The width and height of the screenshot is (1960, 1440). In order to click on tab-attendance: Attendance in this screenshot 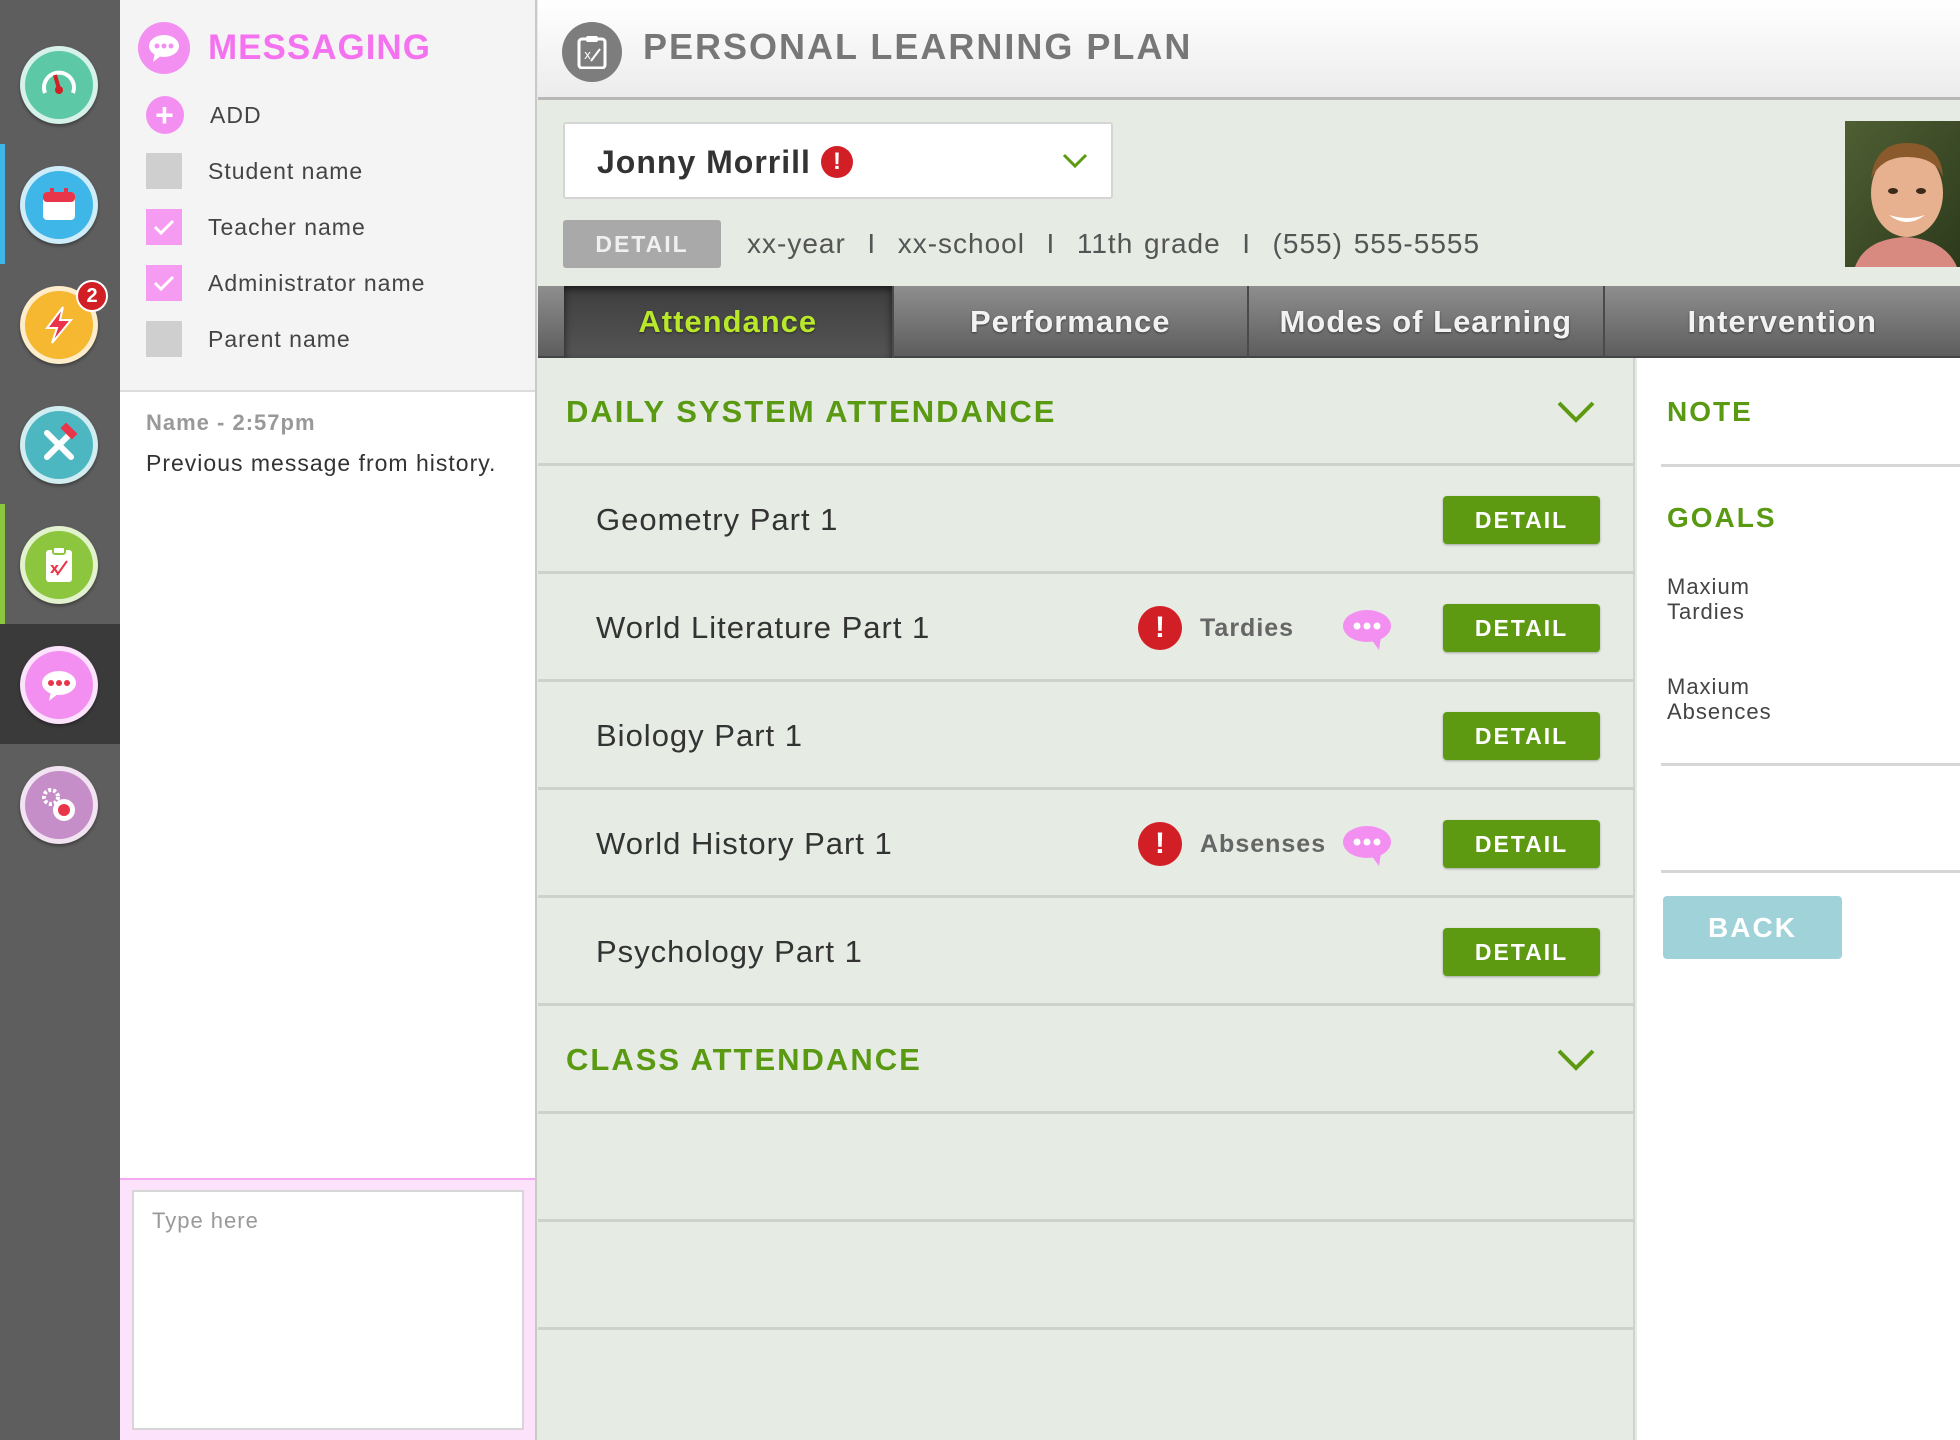, I will do `click(729, 322)`.